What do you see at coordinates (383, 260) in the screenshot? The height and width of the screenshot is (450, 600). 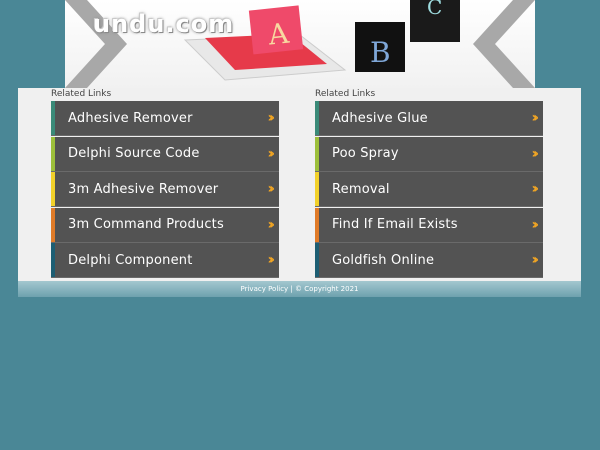 I see `link-label: Goldfish Online` at bounding box center [383, 260].